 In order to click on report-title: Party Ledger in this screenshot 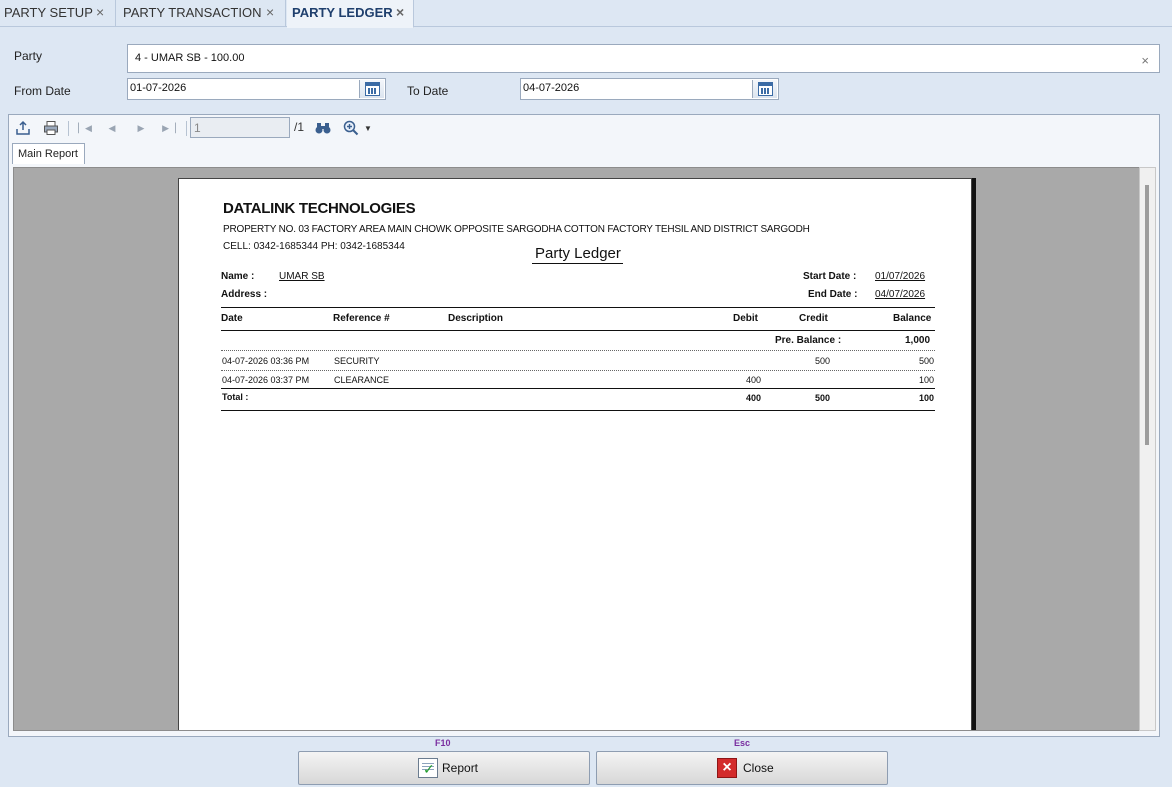, I will do `click(577, 254)`.